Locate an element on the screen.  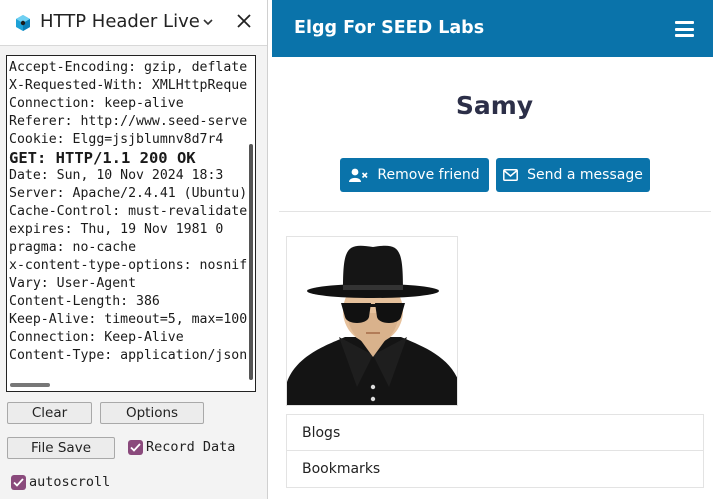
close-icon is located at coordinates (244, 21).